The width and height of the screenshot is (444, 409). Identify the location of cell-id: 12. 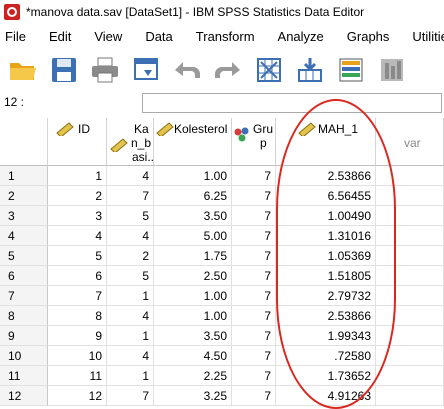
(77, 396).